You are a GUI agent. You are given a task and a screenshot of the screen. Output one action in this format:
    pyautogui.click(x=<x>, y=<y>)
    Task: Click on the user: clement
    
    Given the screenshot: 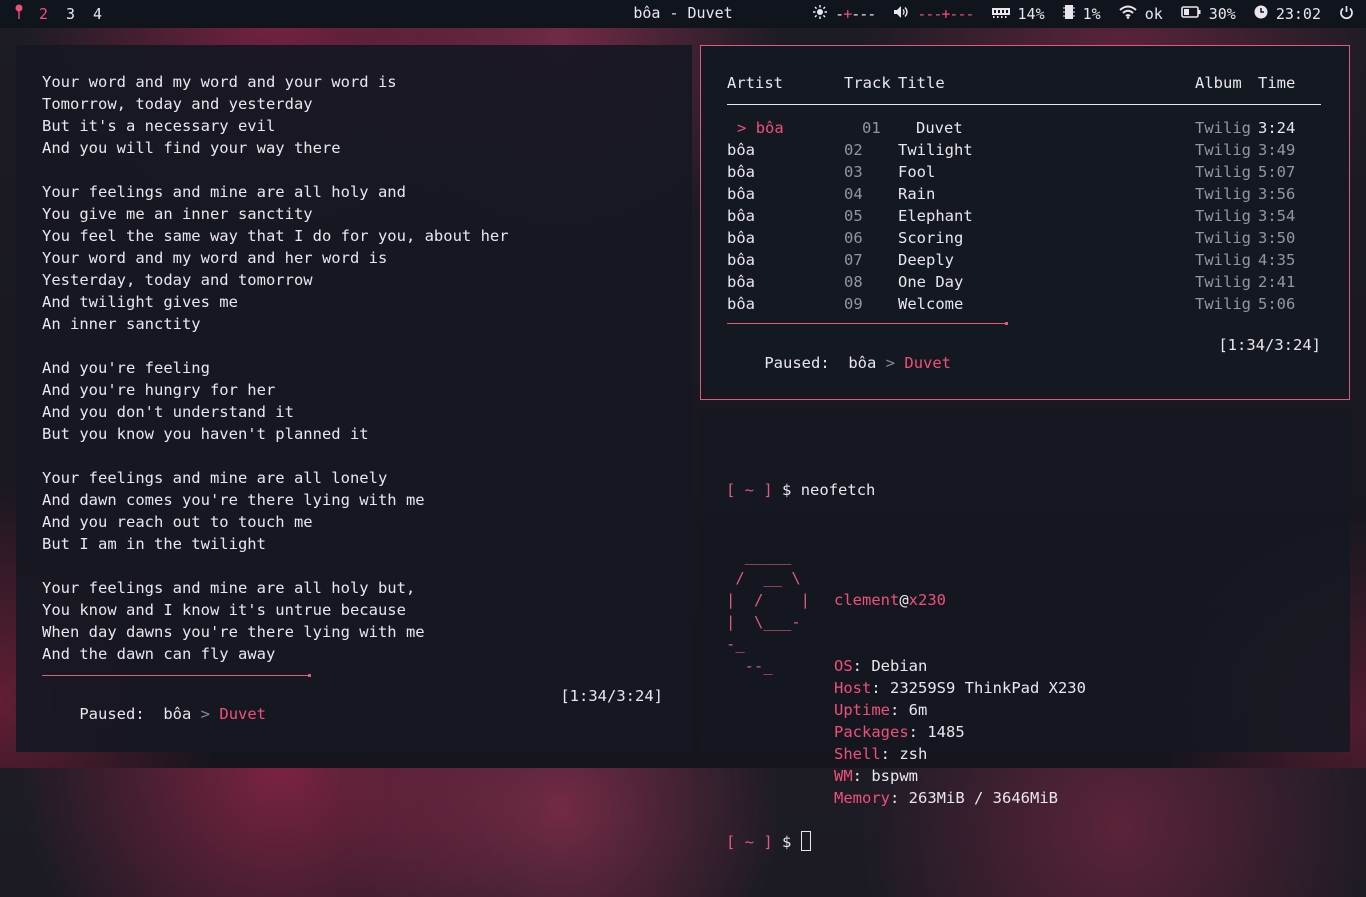 What is the action you would take?
    pyautogui.click(x=867, y=600)
    